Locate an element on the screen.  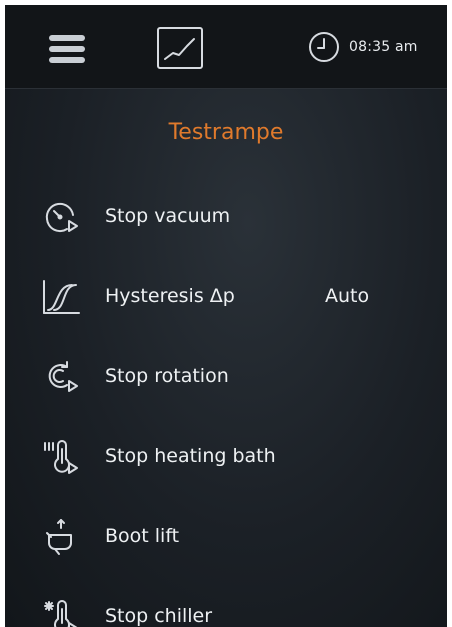
menu-item-label: Hysteresis Δp is located at coordinates (170, 296).